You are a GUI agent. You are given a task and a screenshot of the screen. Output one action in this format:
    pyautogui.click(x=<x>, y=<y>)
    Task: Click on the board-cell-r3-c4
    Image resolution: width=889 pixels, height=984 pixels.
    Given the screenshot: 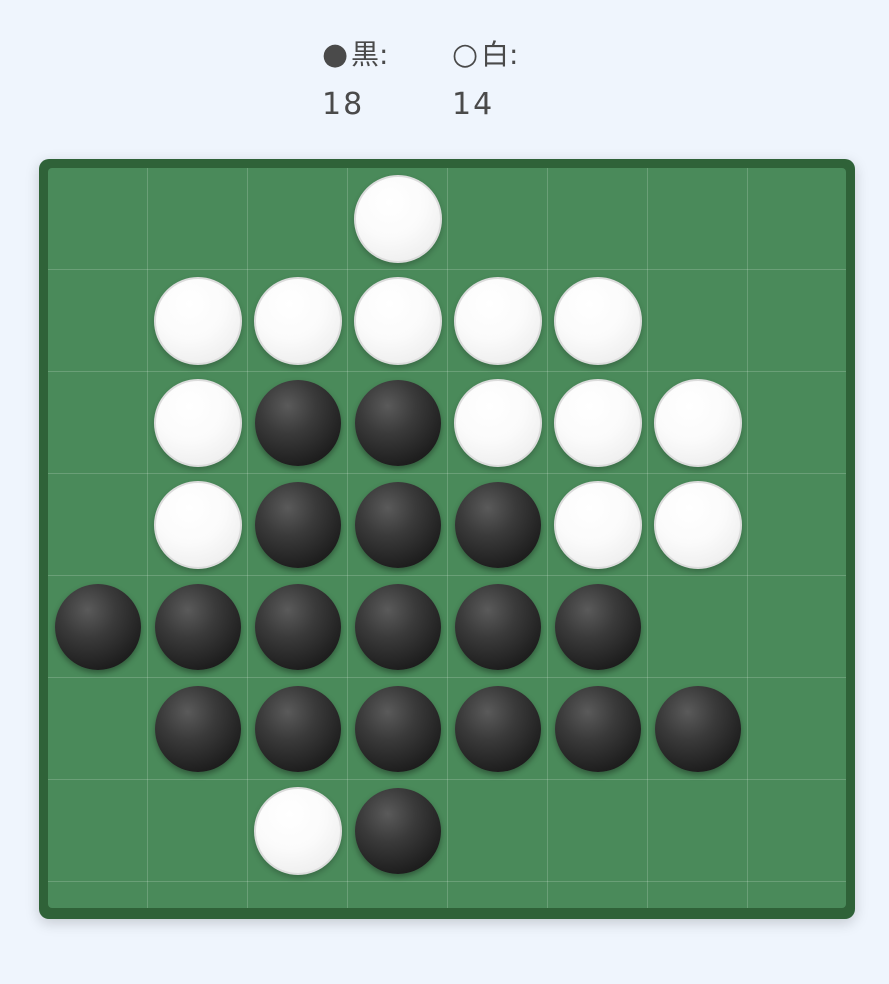 What is the action you would take?
    pyautogui.click(x=398, y=423)
    